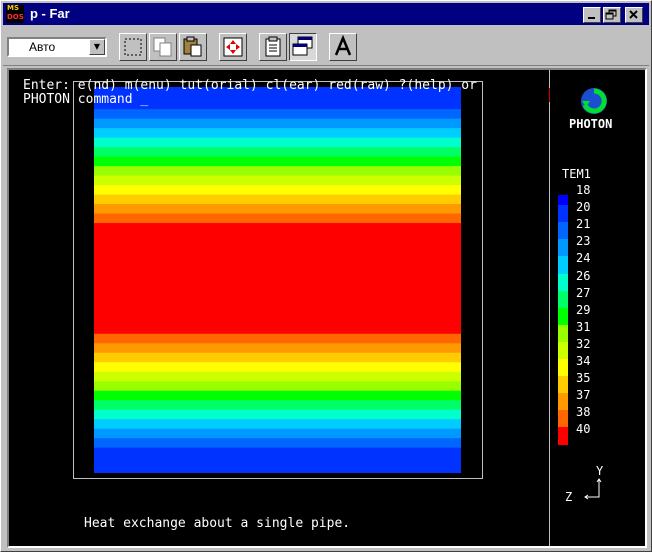 This screenshot has width=652, height=552. Describe the element at coordinates (583, 361) in the screenshot. I see `legend-value: 34` at that location.